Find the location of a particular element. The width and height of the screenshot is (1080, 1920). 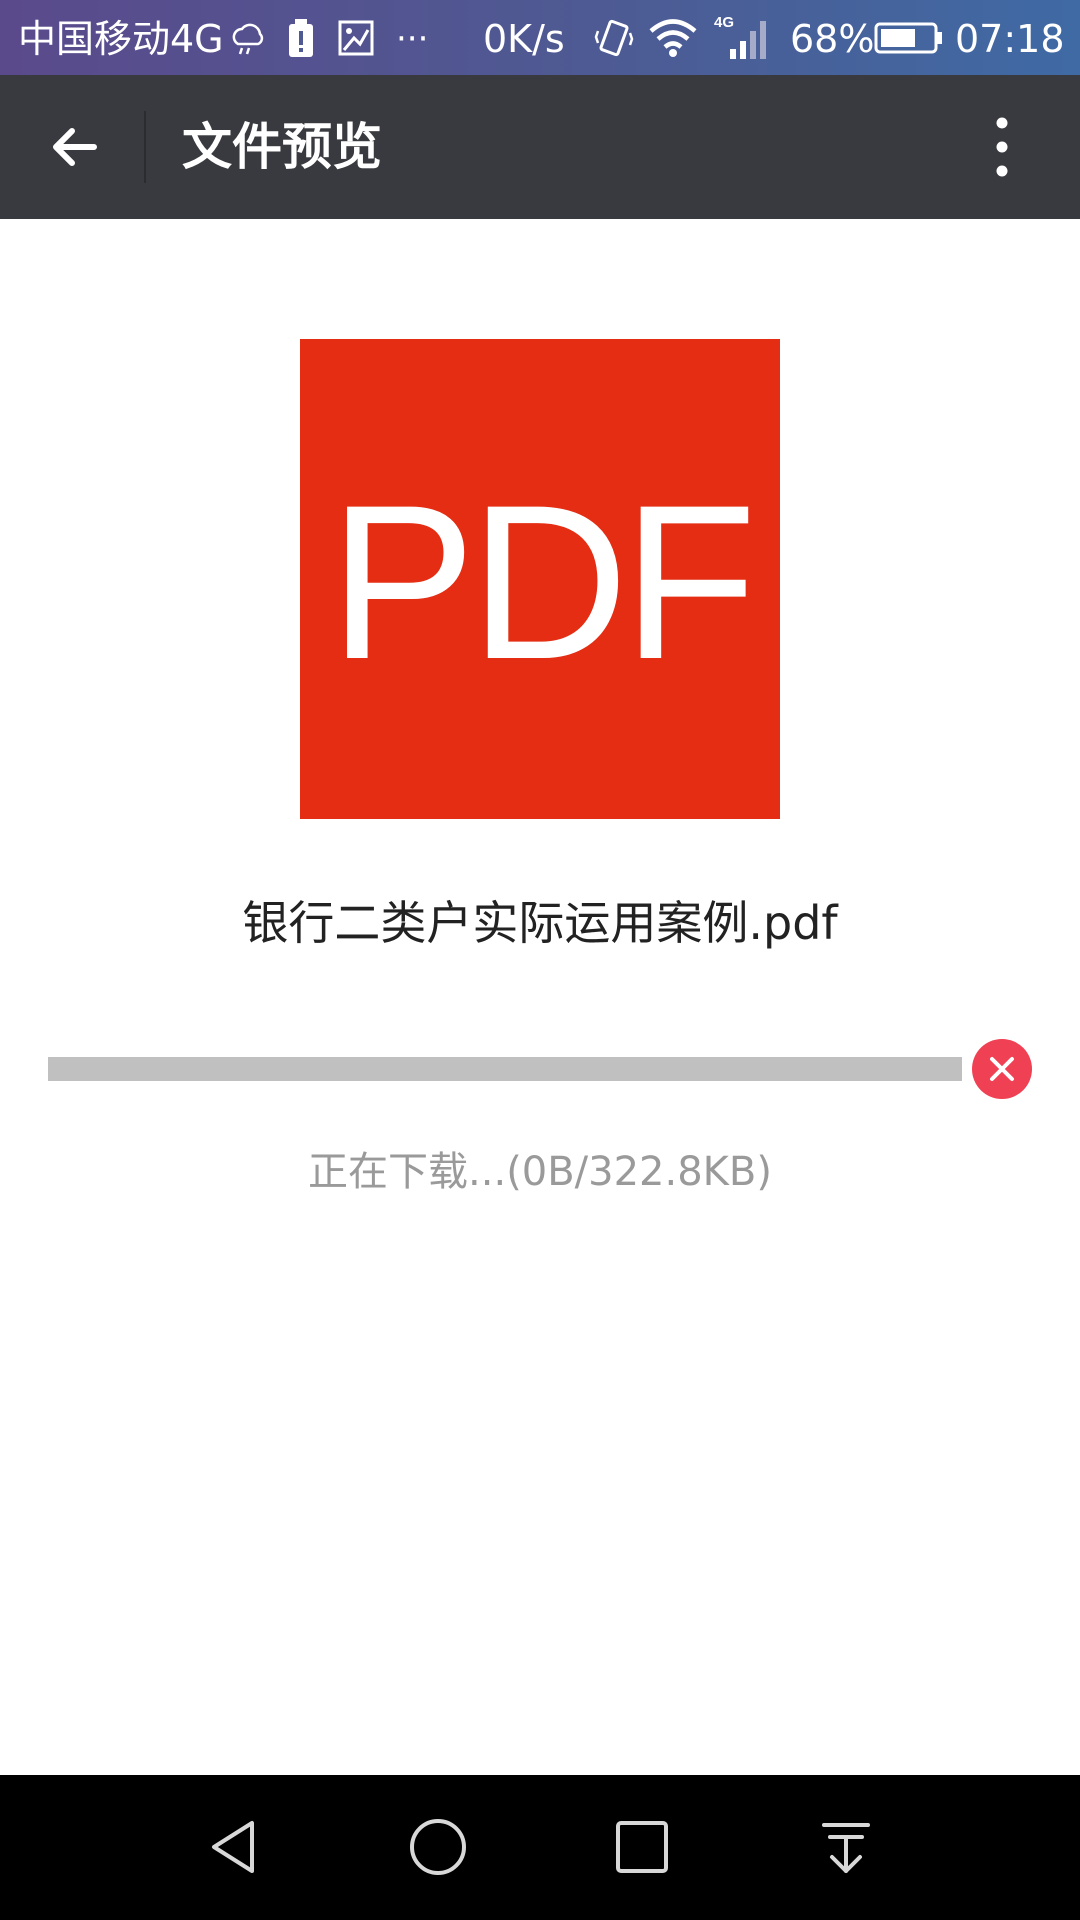

nav-recents-button is located at coordinates (642, 1847).